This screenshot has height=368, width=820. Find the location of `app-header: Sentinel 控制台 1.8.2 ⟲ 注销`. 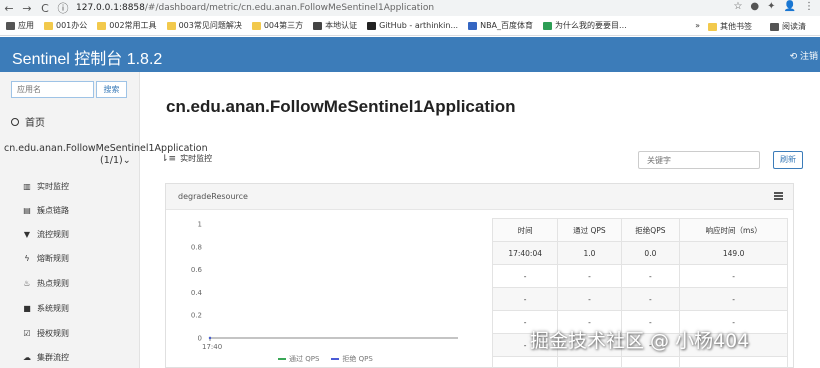

app-header: Sentinel 控制台 1.8.2 ⟲ 注销 is located at coordinates (410, 54).